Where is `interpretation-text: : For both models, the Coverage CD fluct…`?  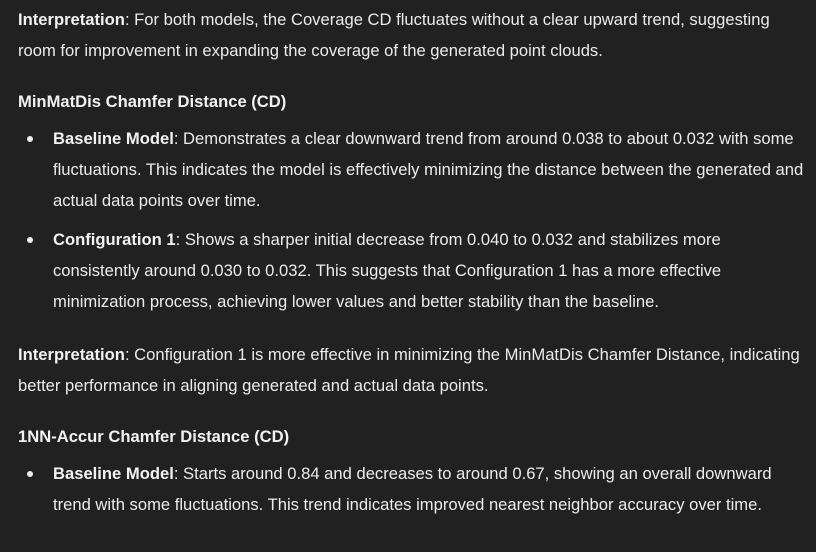
interpretation-text: : For both models, the Coverage CD fluct… is located at coordinates (394, 35).